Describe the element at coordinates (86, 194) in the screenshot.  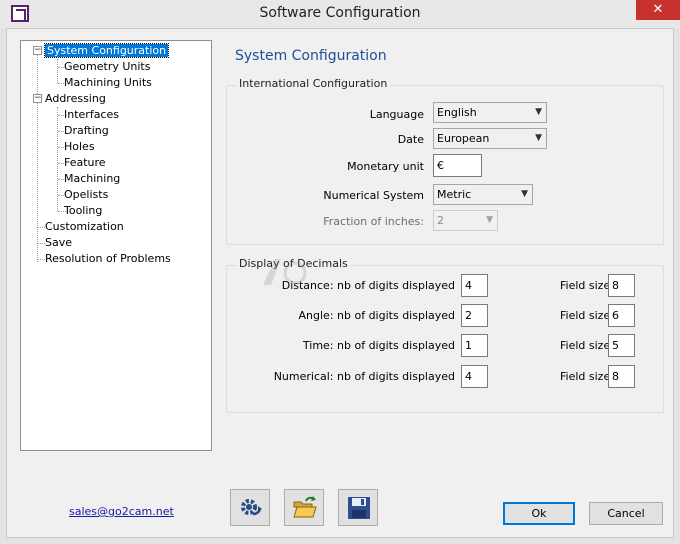
I see `tree-item-opelists: Opelists` at that location.